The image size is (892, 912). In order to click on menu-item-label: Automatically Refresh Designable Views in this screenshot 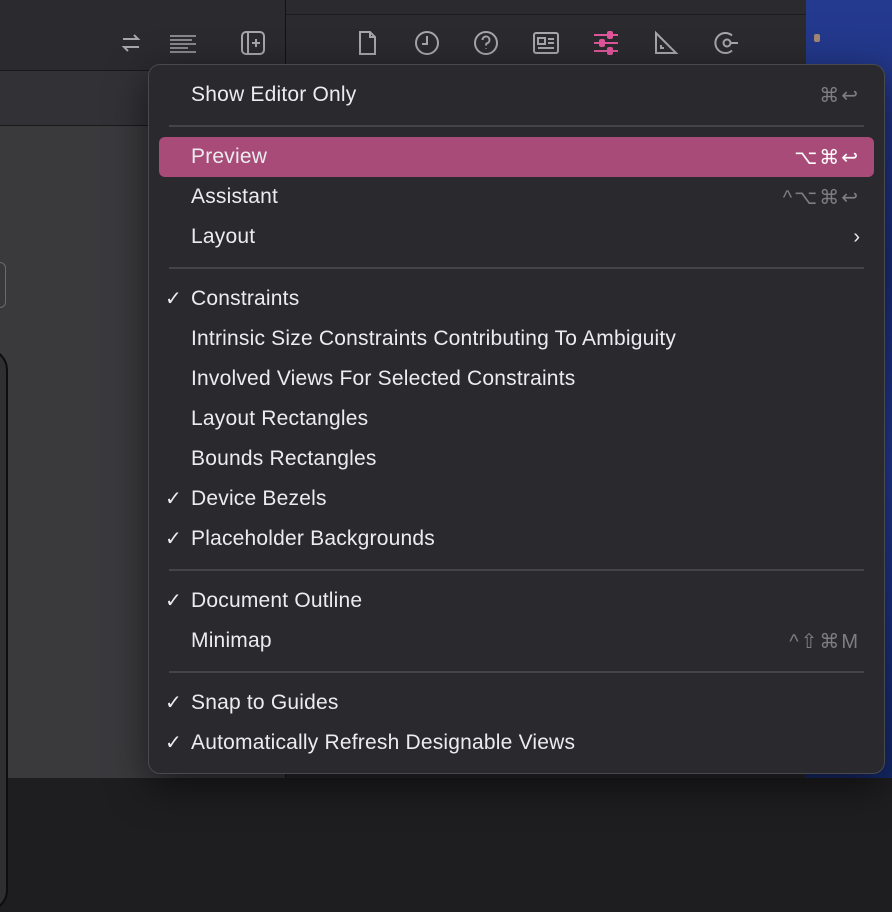, I will do `click(383, 742)`.